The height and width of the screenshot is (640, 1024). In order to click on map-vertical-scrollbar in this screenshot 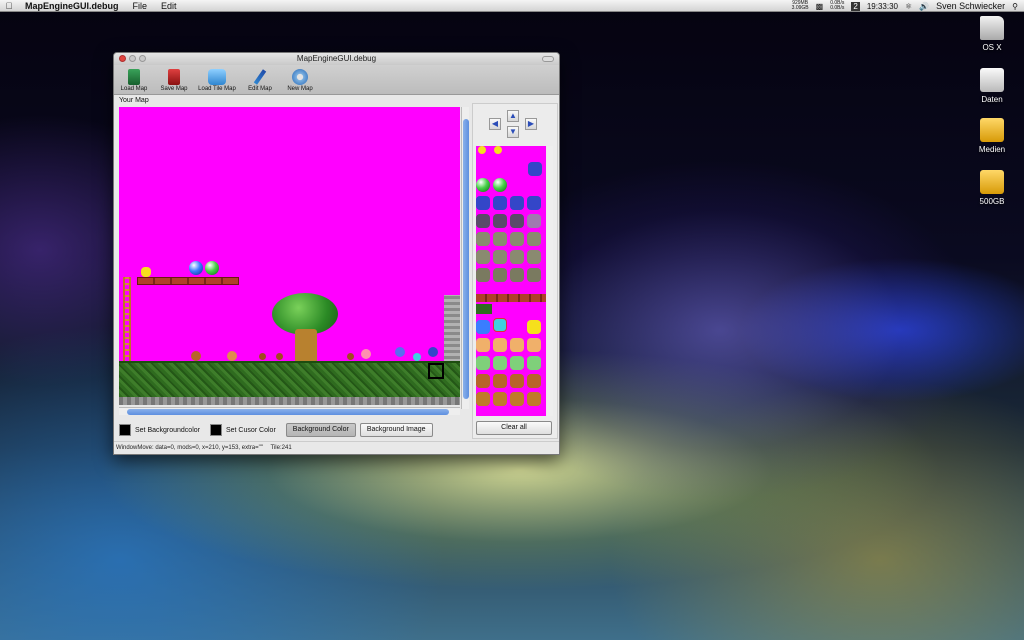, I will do `click(465, 258)`.